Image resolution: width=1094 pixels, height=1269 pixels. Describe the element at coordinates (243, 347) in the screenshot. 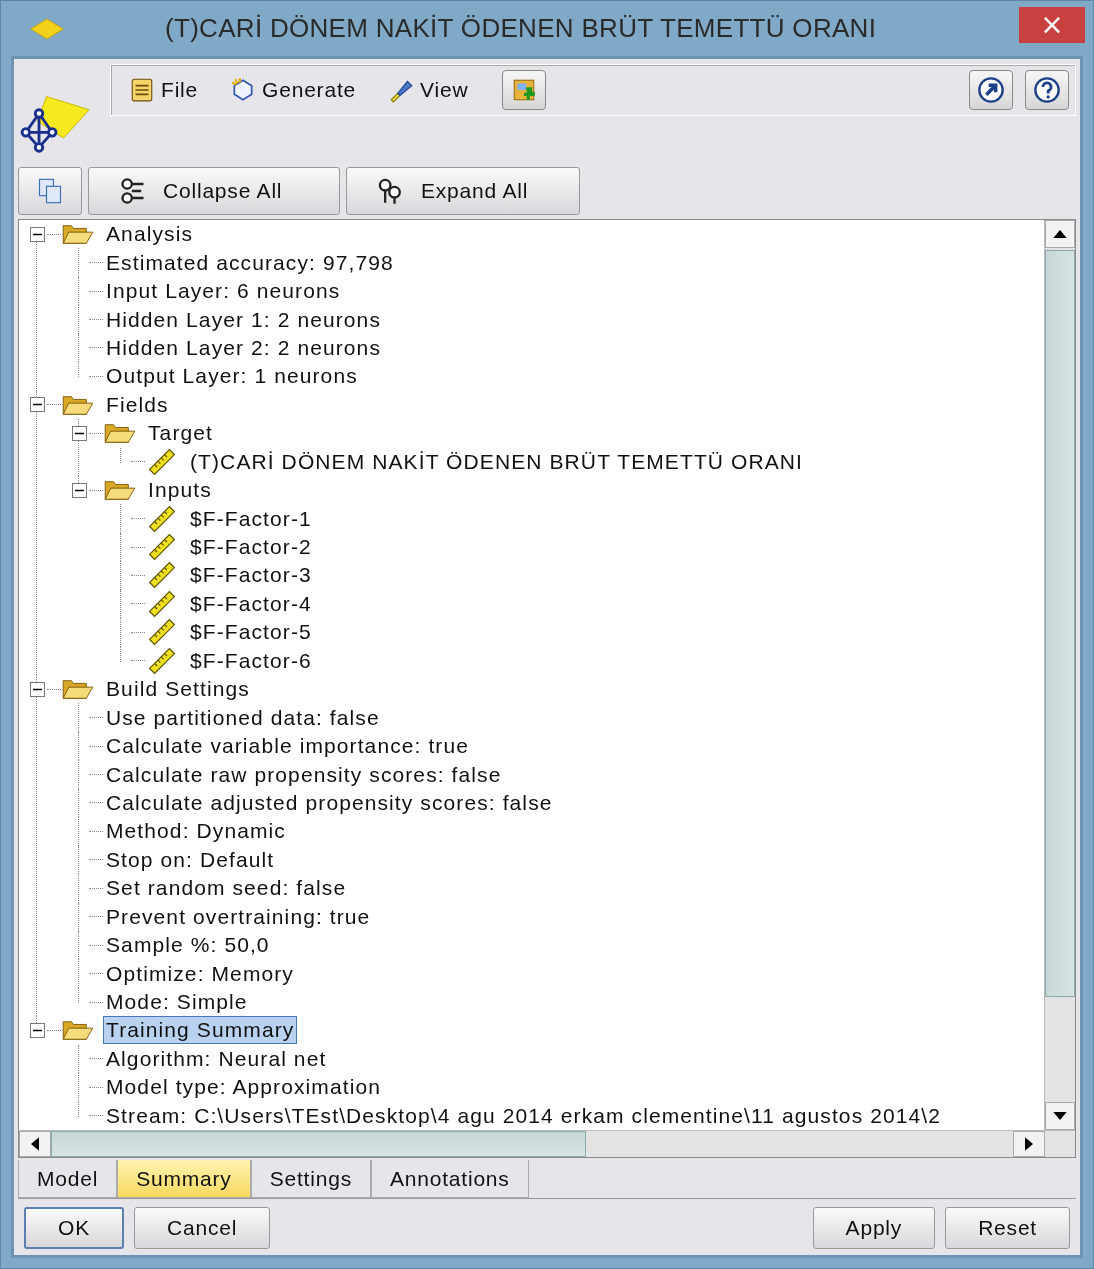

I see `tree-item: Hidden Layer 2: 2 neurons` at that location.